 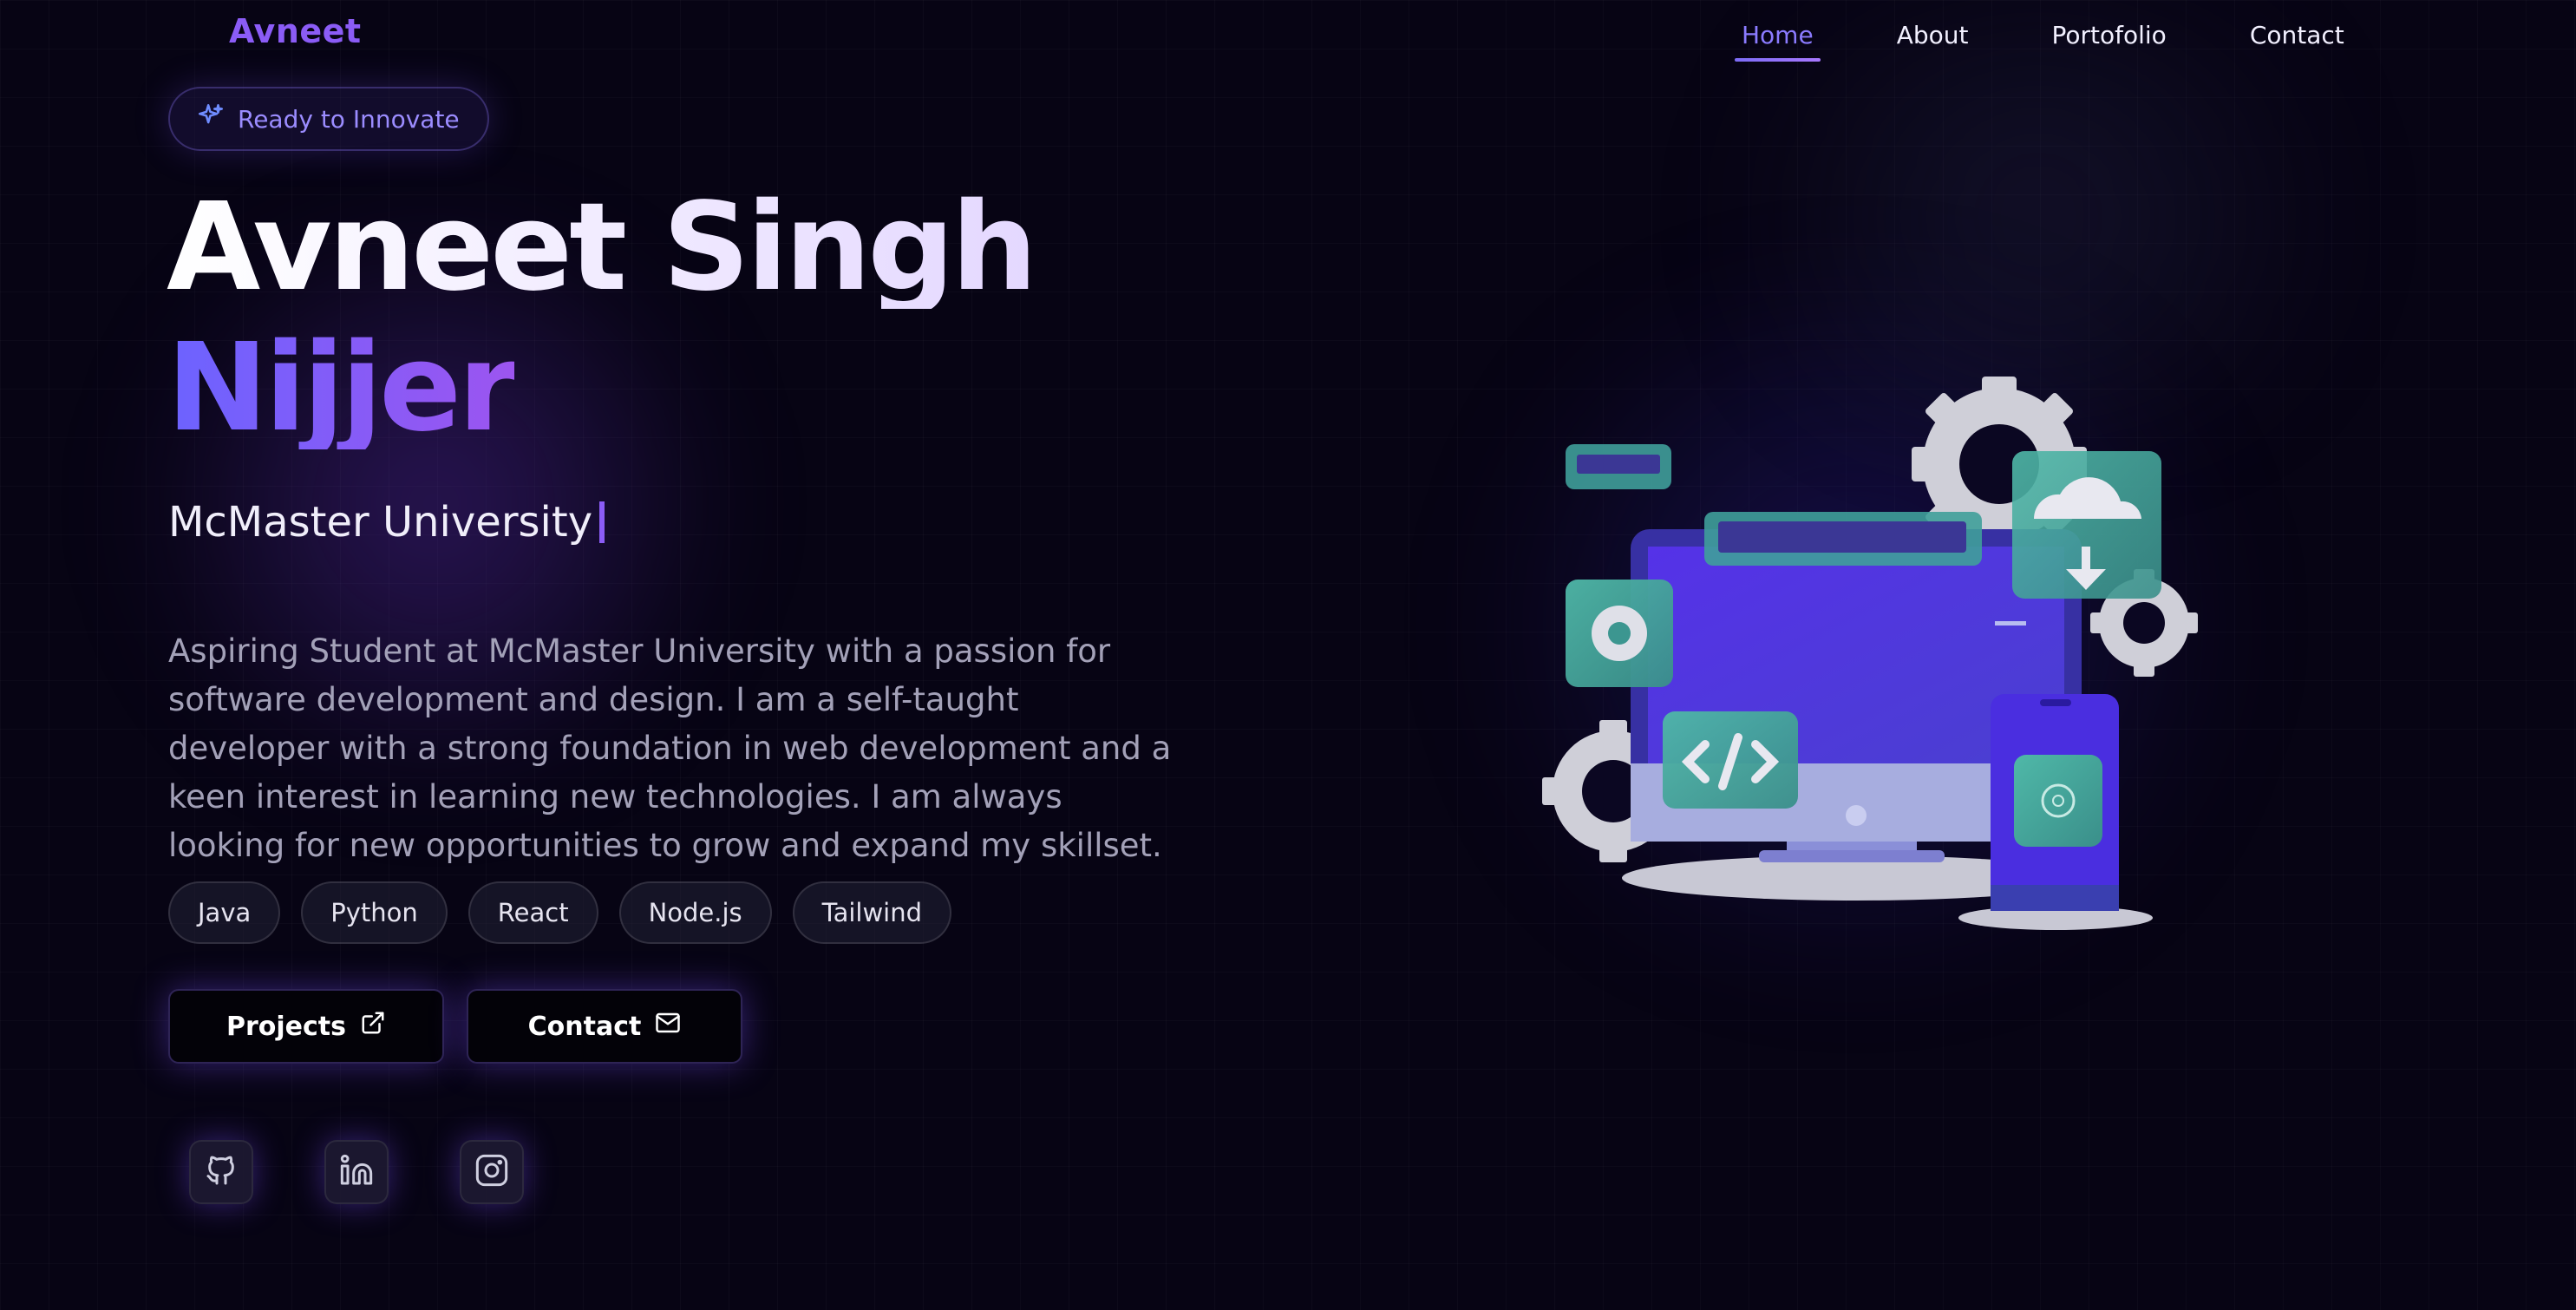 I want to click on sparkles-icon, so click(x=211, y=120).